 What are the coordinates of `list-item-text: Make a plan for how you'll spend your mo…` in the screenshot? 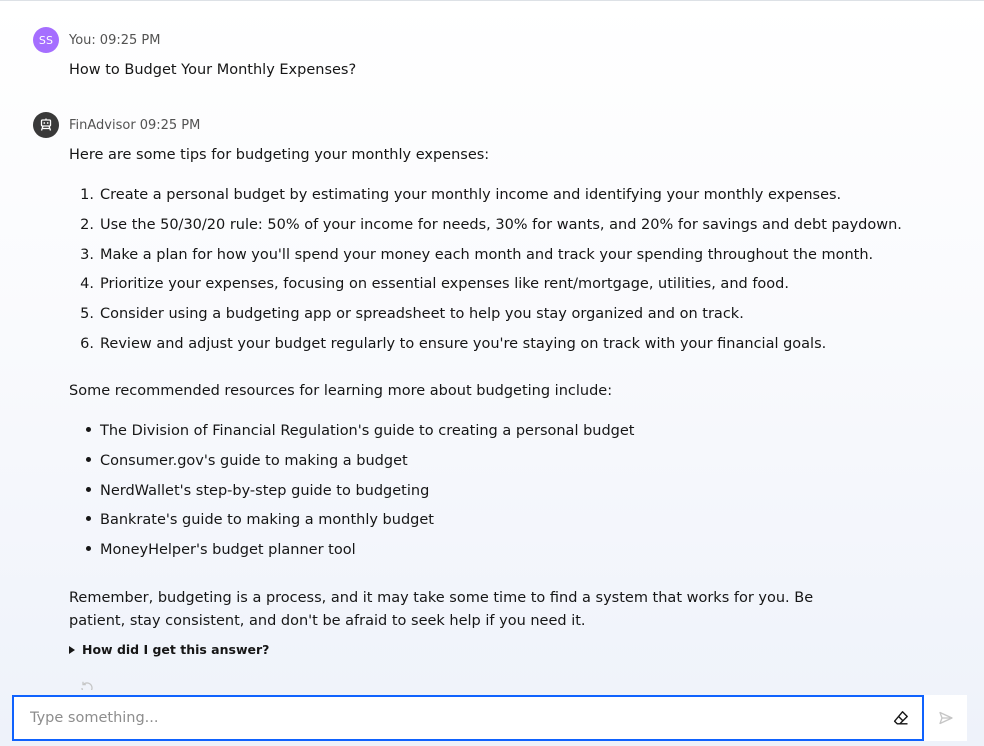 It's located at (487, 254).